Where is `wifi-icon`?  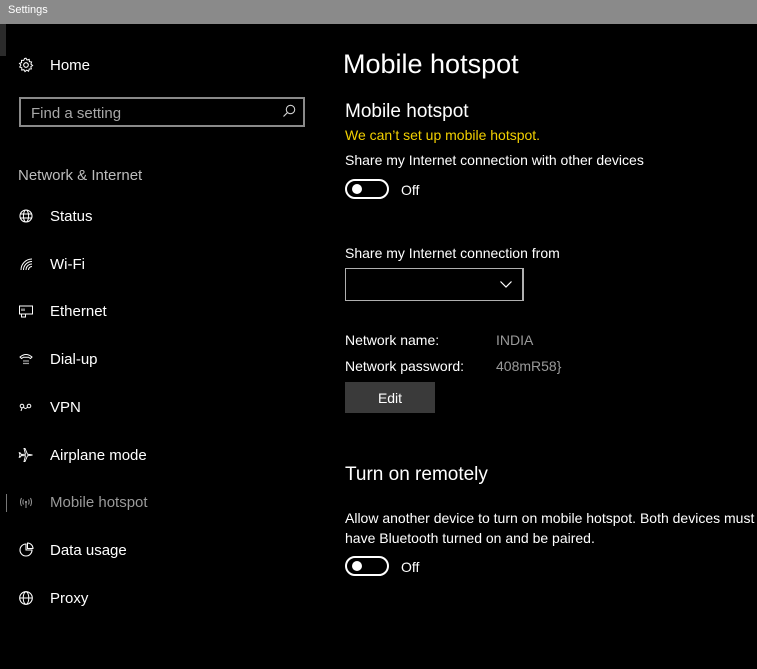
wifi-icon is located at coordinates (26, 264).